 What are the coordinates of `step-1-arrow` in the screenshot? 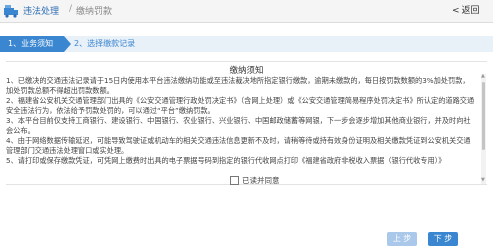 It's located at (67, 44).